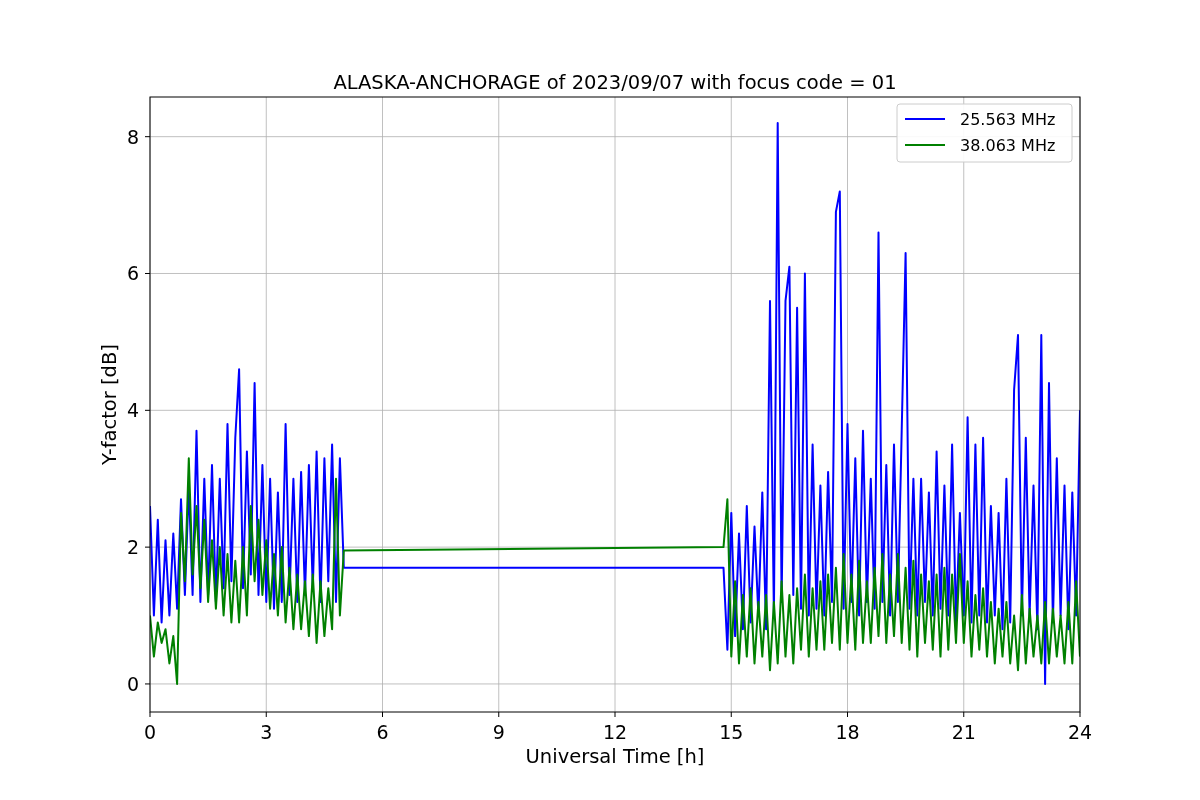 Image resolution: width=1200 pixels, height=800 pixels. Describe the element at coordinates (132, 547) in the screenshot. I see `y-tick-label: 2` at that location.